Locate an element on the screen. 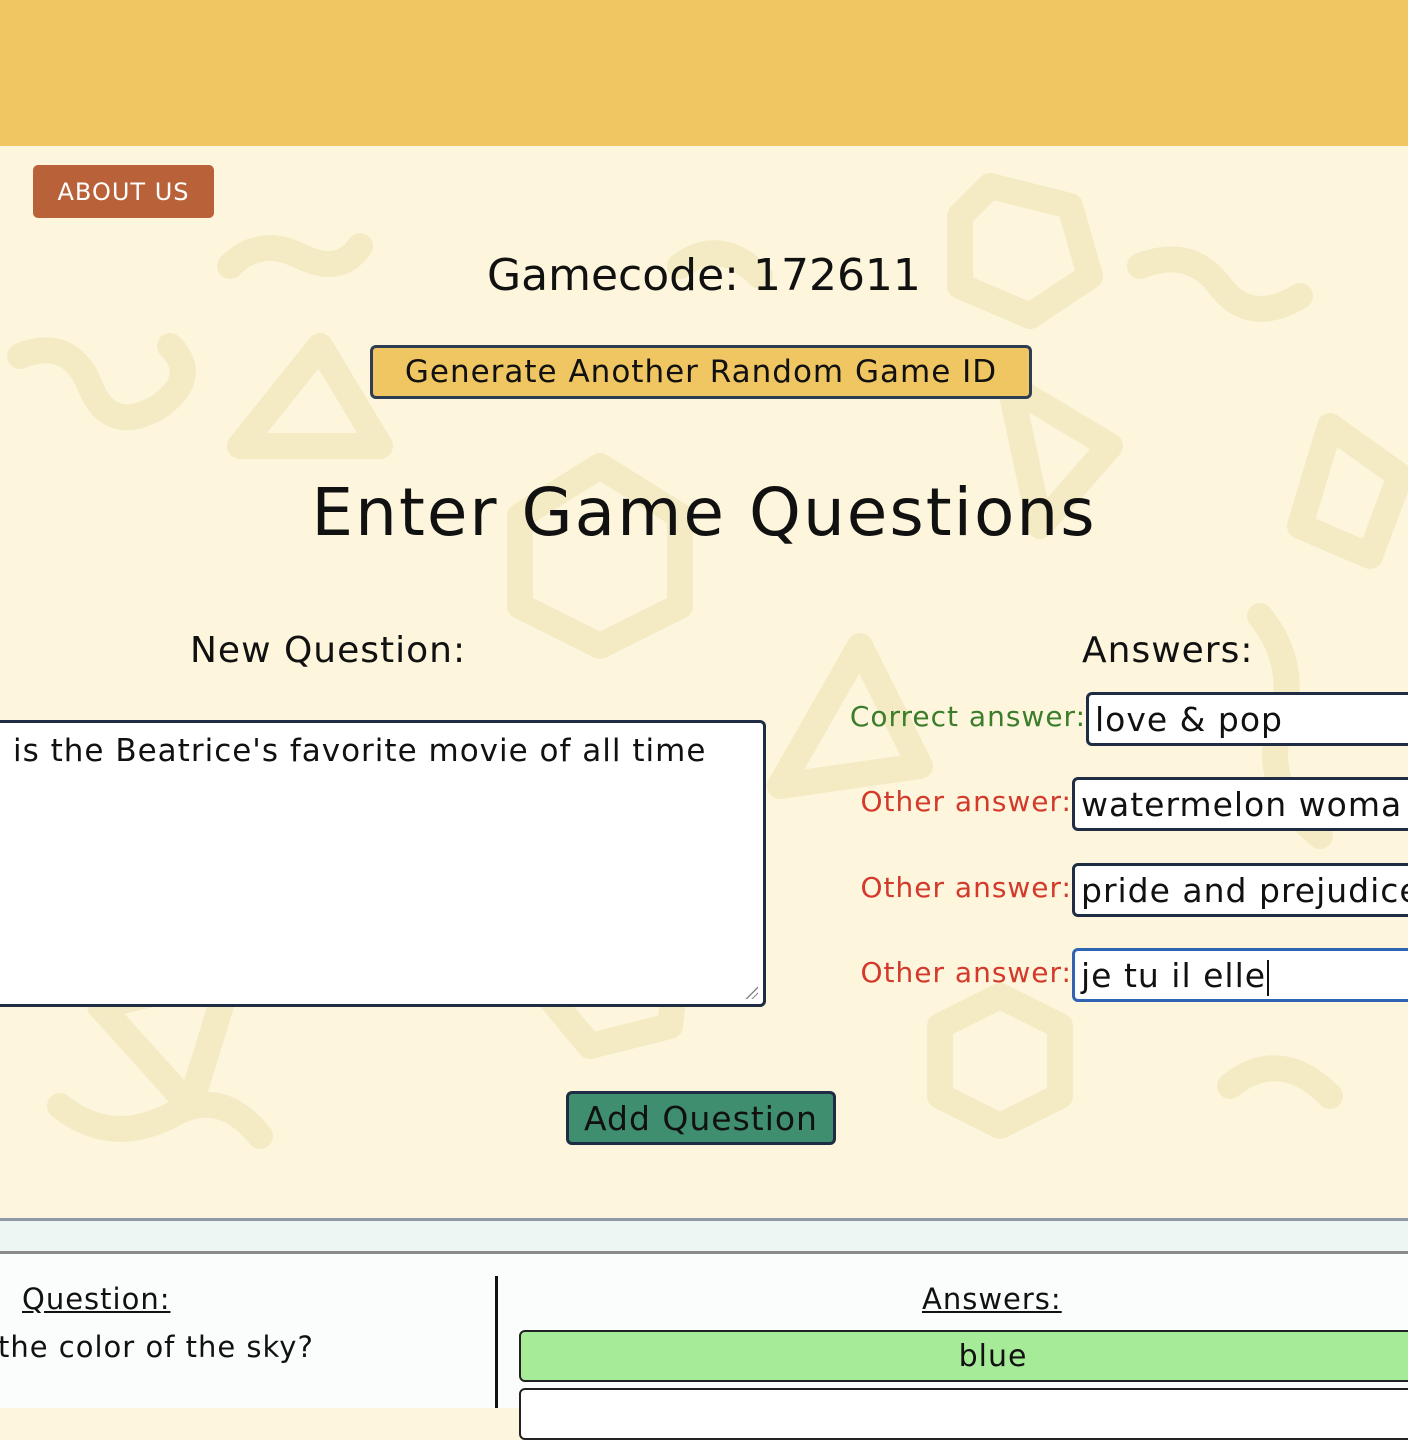 The height and width of the screenshot is (1440, 1408). generate-game-id-button: Generate Another Random Game ID is located at coordinates (701, 372).